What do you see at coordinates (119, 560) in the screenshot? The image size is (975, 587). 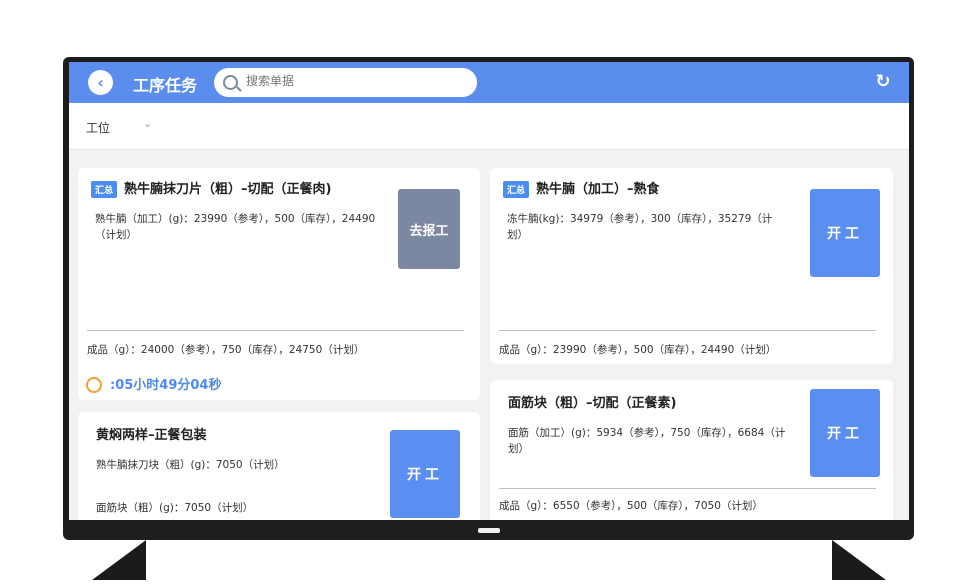 I see `tv-stand-left` at bounding box center [119, 560].